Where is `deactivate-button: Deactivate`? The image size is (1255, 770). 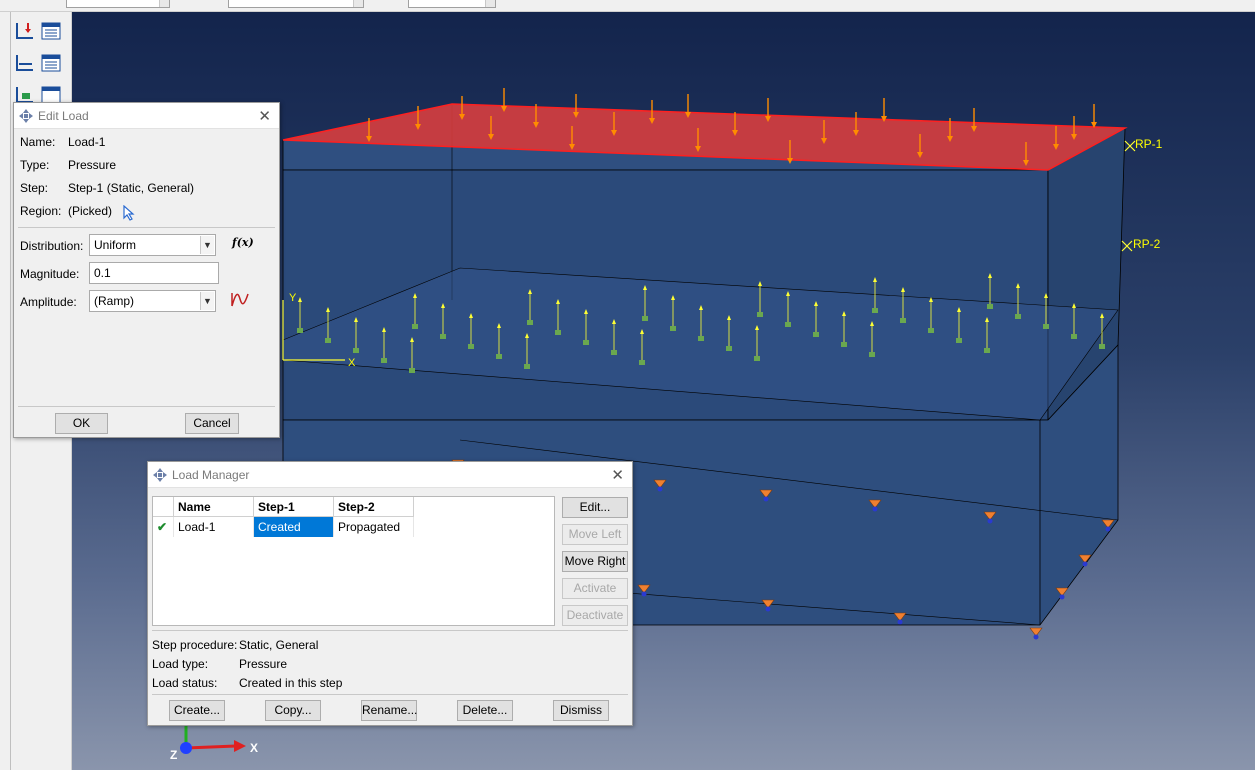
deactivate-button: Deactivate is located at coordinates (595, 615).